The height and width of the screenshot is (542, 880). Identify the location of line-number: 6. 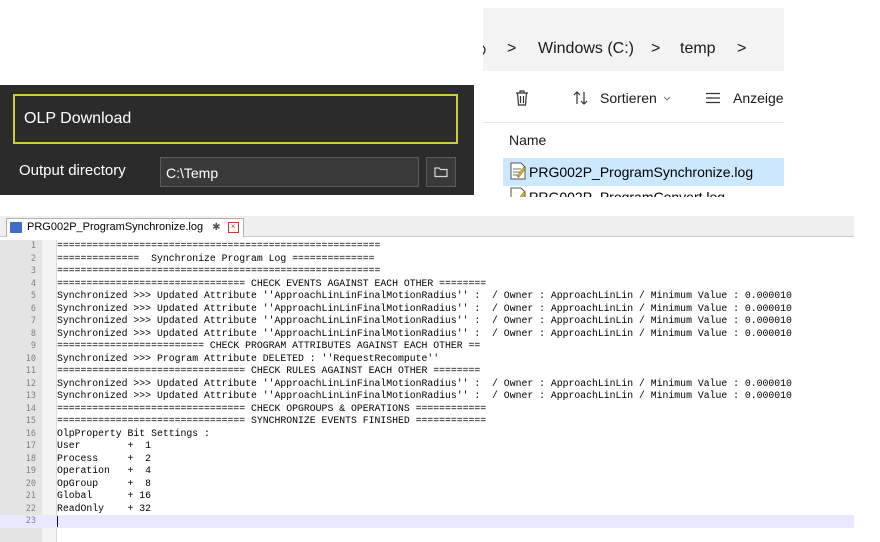
(33, 308).